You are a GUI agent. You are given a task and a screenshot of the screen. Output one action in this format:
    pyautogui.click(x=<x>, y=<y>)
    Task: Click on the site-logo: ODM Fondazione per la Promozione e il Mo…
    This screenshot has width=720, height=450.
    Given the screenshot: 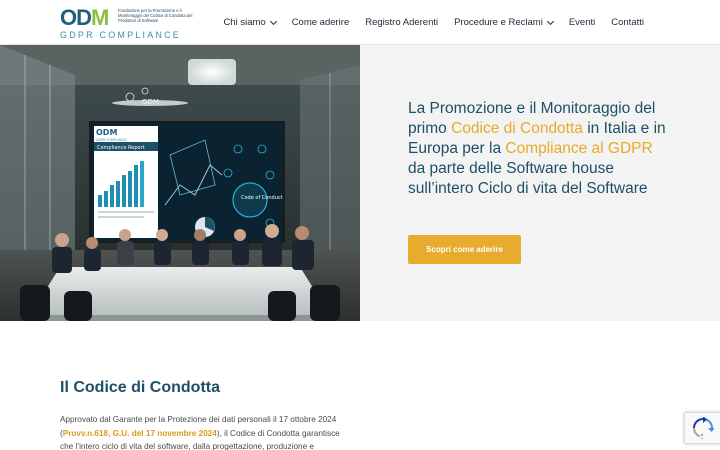 What is the action you would take?
    pyautogui.click(x=129, y=23)
    